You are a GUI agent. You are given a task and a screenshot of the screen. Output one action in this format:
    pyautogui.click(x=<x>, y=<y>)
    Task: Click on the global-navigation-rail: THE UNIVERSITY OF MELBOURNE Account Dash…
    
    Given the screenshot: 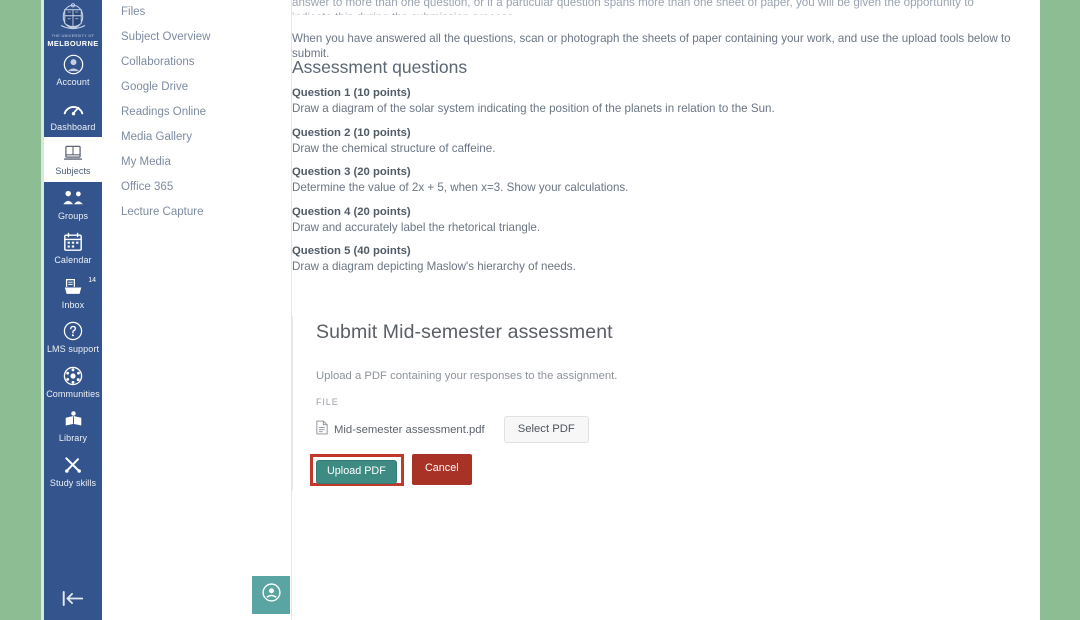 What is the action you would take?
    pyautogui.click(x=73, y=310)
    